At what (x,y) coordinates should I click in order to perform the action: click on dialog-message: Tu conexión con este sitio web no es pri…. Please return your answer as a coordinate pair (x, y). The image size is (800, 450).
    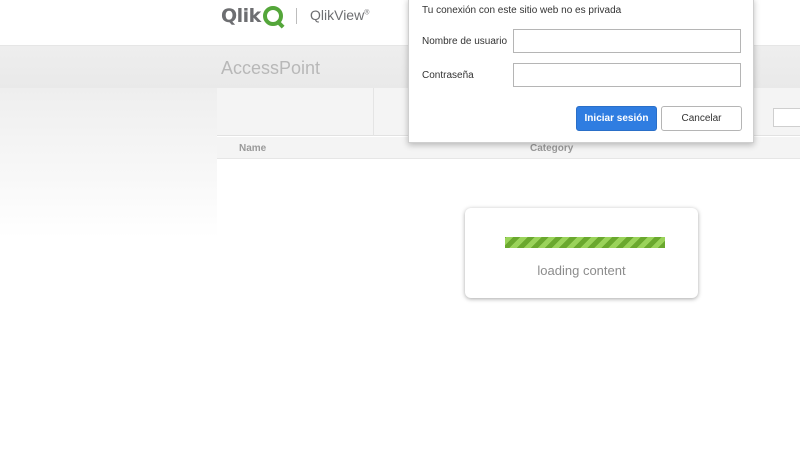
    Looking at the image, I should click on (522, 10).